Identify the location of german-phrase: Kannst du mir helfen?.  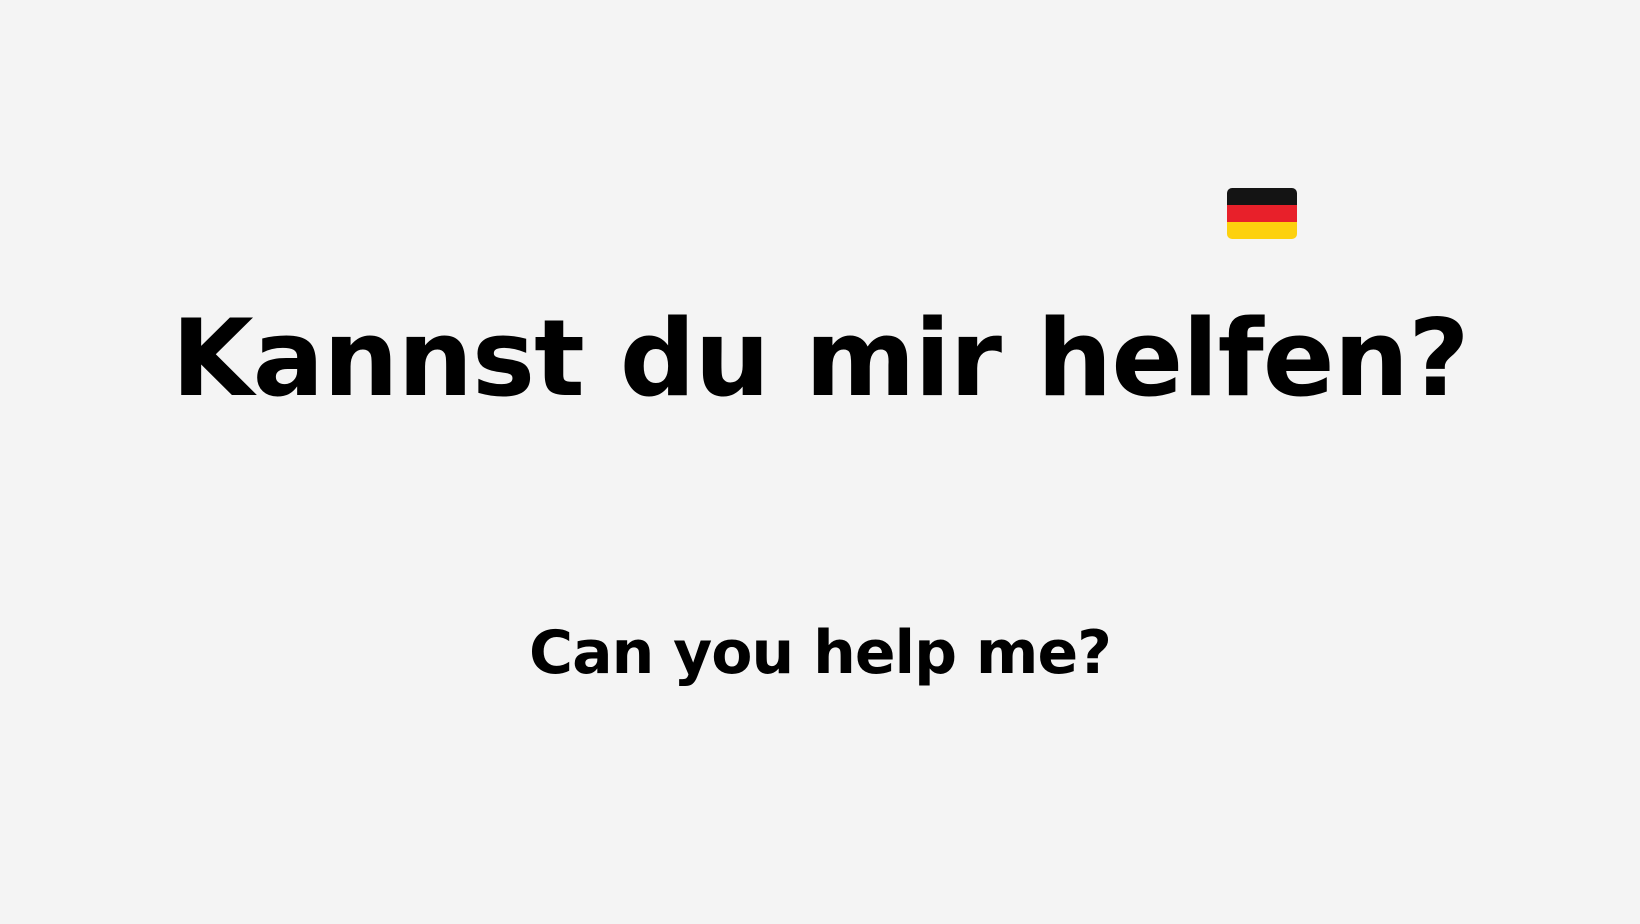
(820, 358).